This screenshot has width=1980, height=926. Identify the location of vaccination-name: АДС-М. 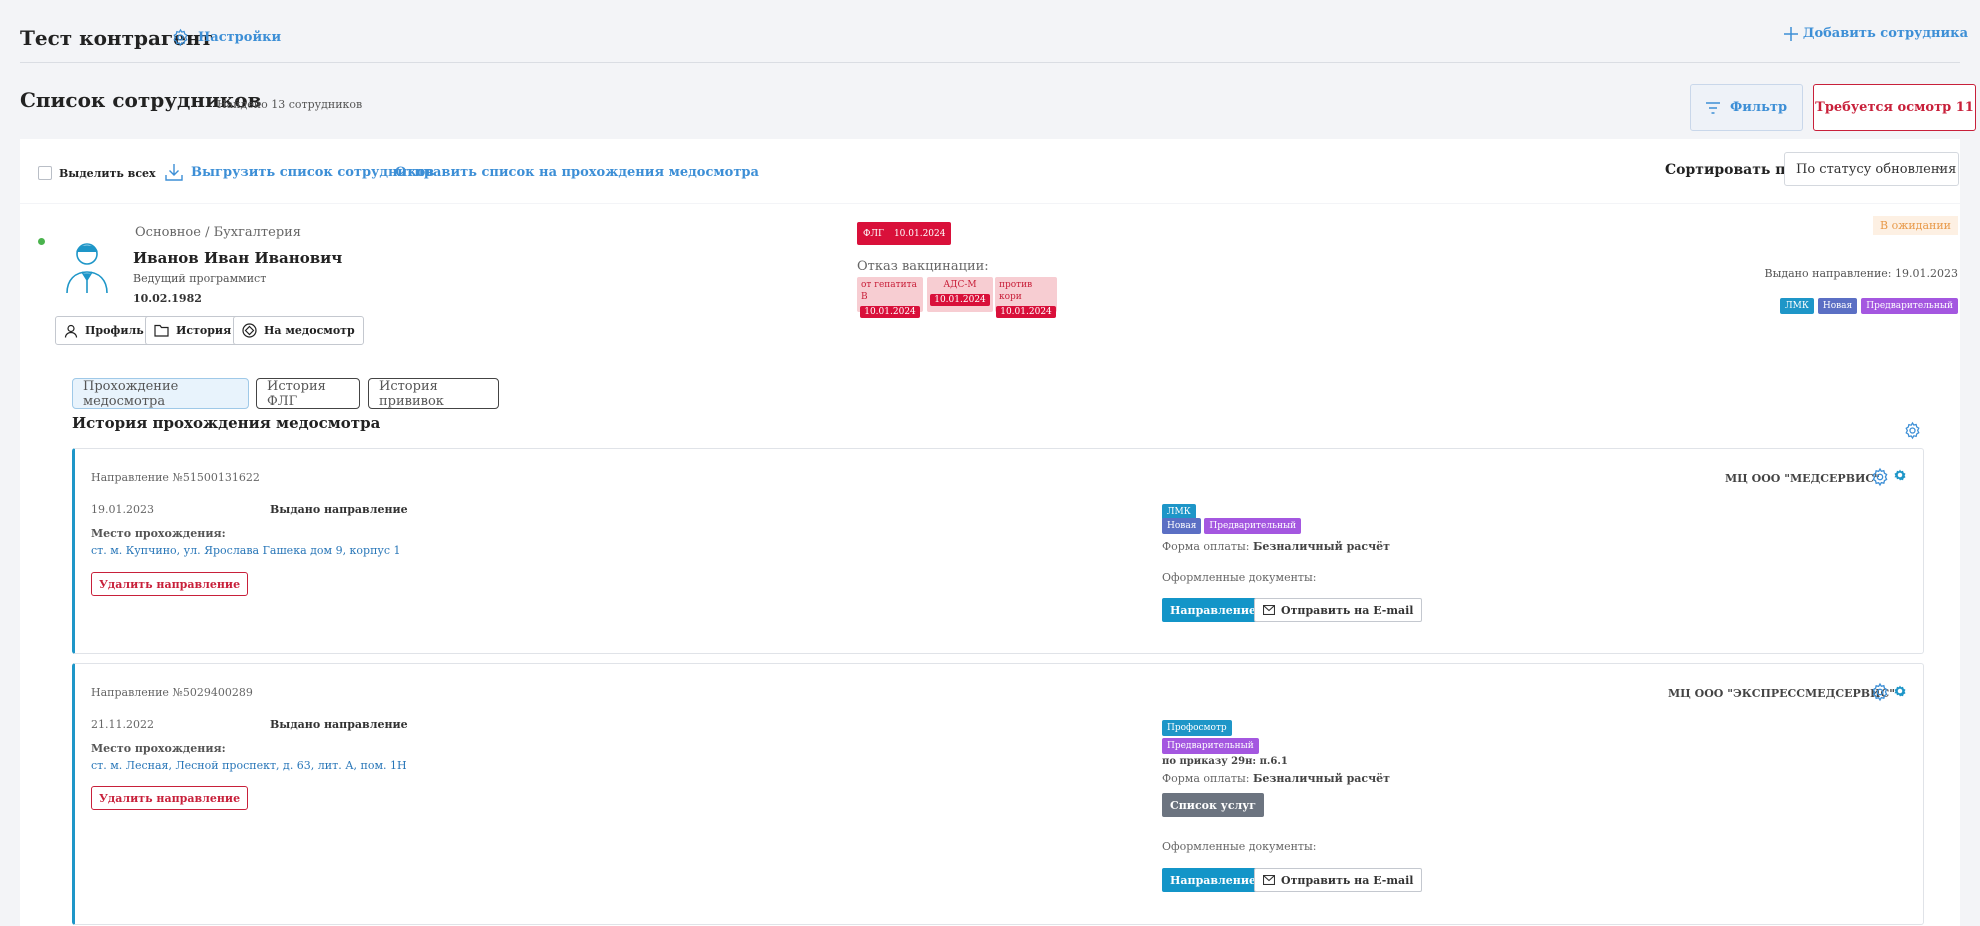
(960, 285).